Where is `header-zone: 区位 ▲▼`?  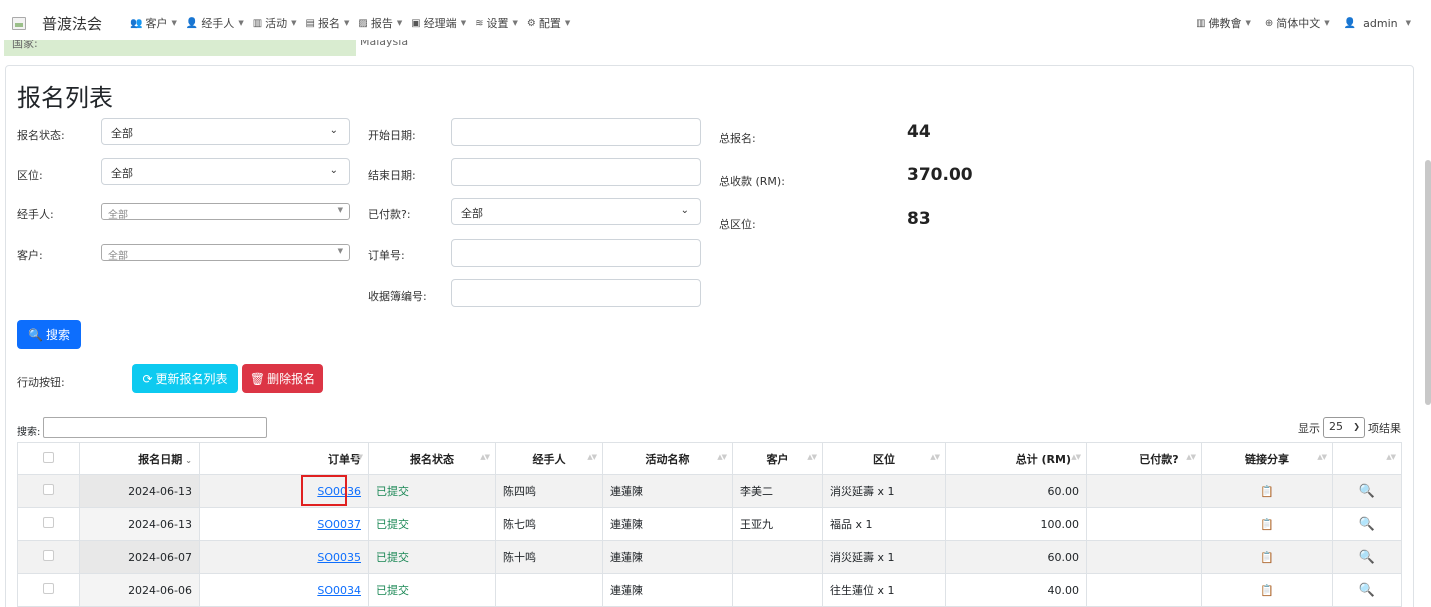
header-zone: 区位 ▲▼ is located at coordinates (884, 458).